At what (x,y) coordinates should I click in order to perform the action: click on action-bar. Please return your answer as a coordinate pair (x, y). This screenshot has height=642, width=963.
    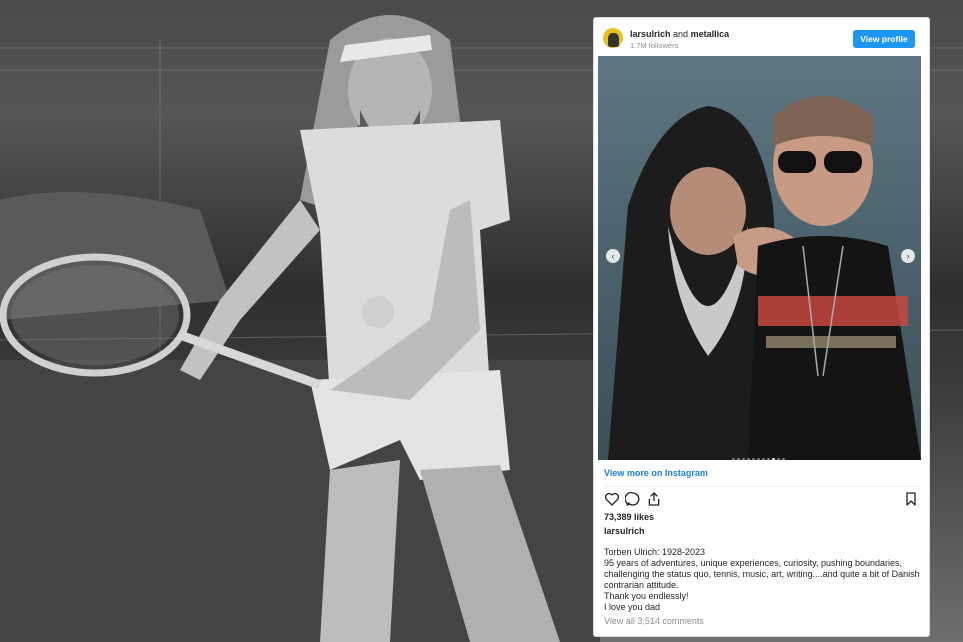
    Looking at the image, I should click on (761, 500).